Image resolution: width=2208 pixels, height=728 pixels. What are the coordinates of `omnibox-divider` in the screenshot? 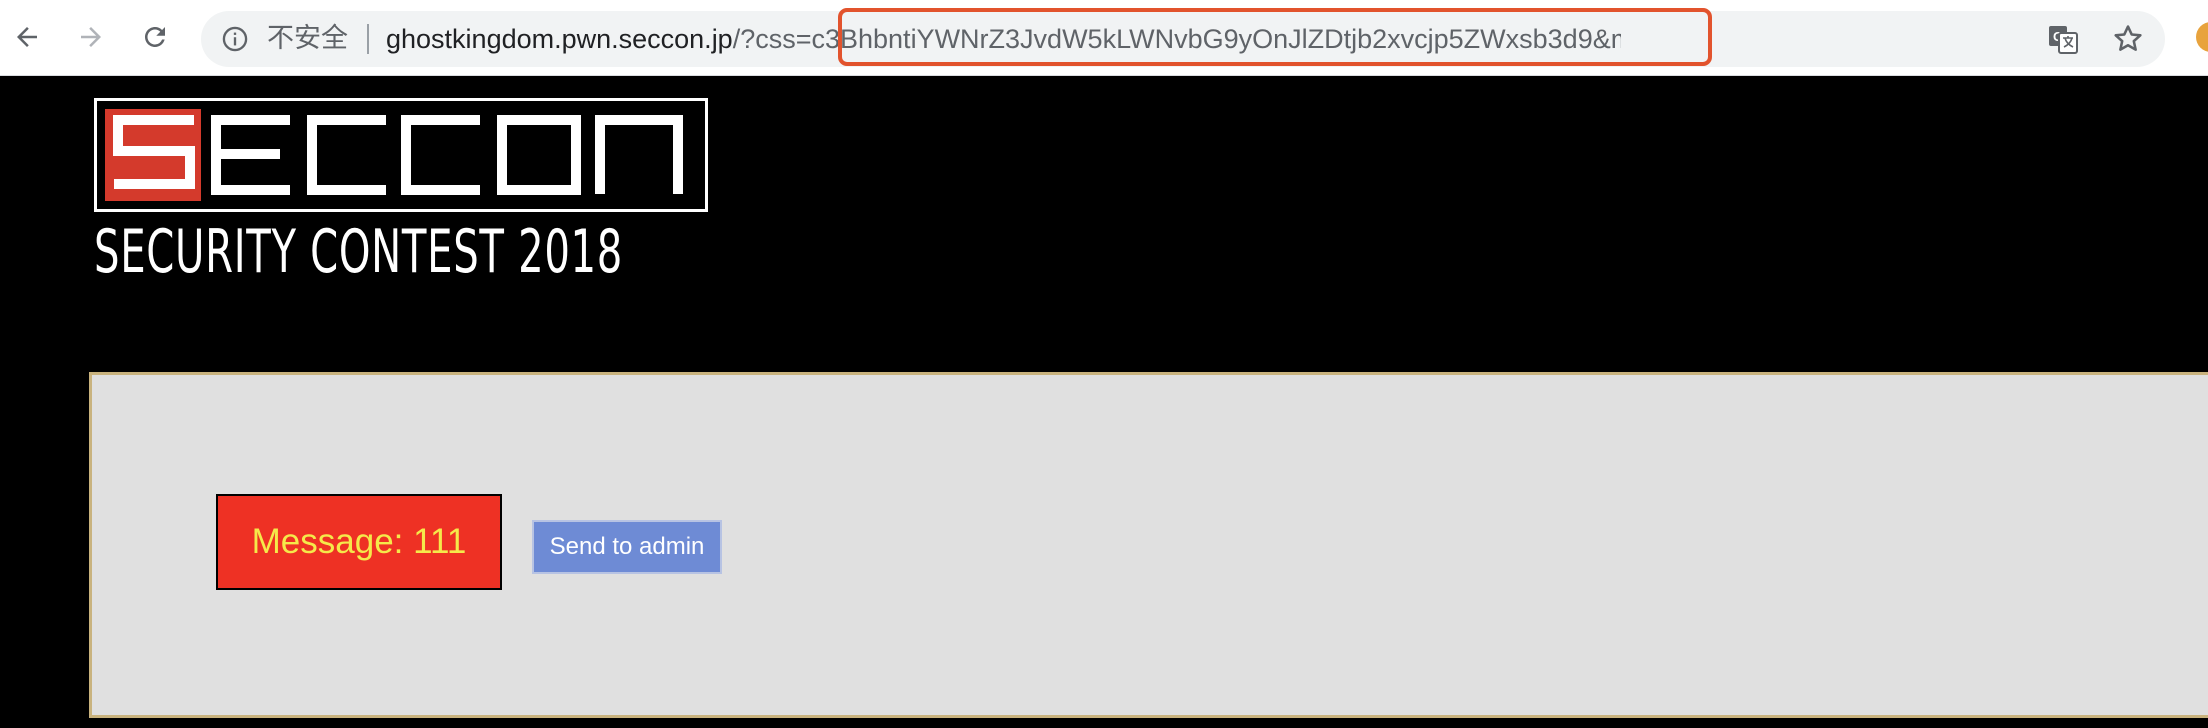 It's located at (368, 39).